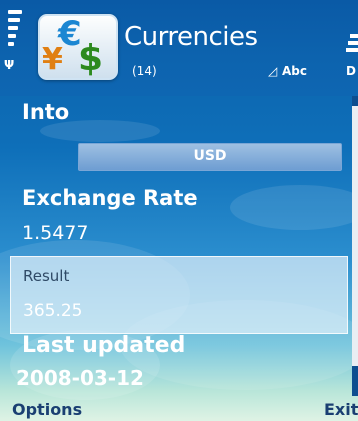 The width and height of the screenshot is (358, 421). I want to click on item-count: (14), so click(144, 71).